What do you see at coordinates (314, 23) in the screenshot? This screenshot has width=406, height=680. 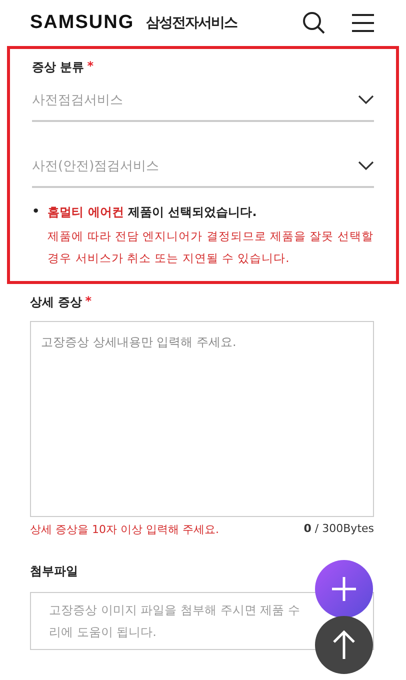 I see `search-icon` at bounding box center [314, 23].